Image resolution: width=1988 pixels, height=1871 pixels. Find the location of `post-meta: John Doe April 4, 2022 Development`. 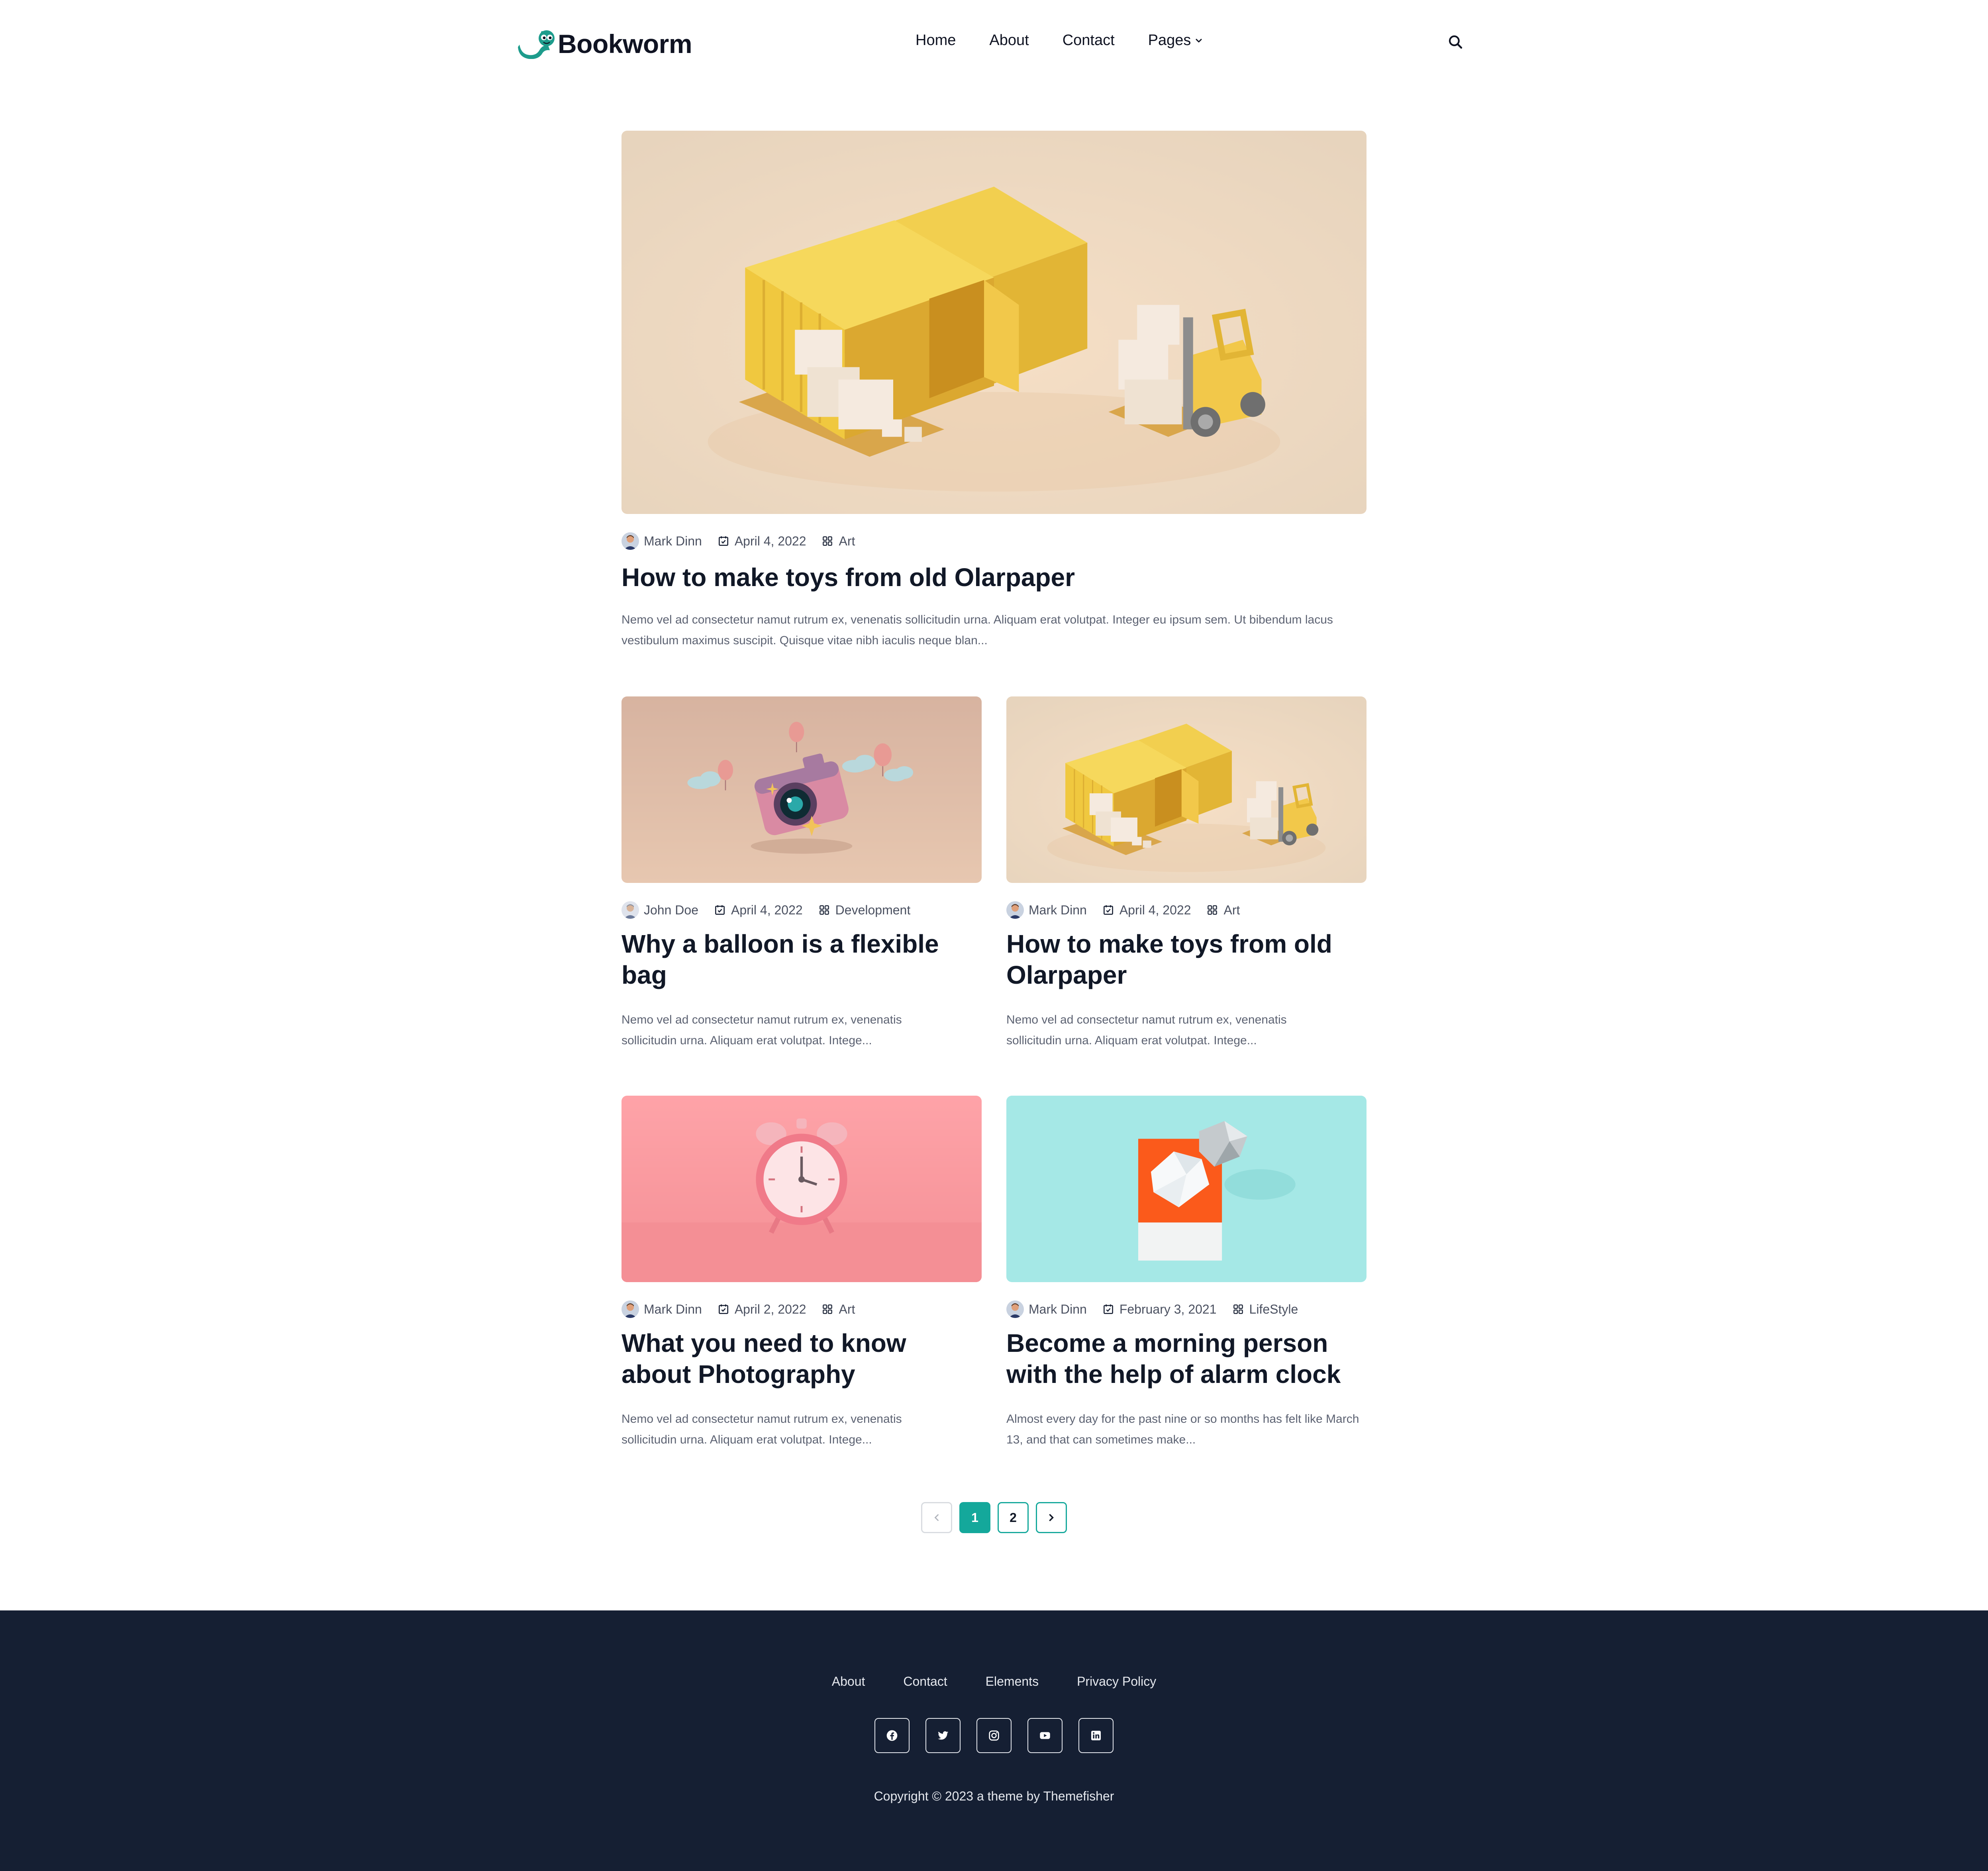

post-meta: John Doe April 4, 2022 Development is located at coordinates (765, 910).